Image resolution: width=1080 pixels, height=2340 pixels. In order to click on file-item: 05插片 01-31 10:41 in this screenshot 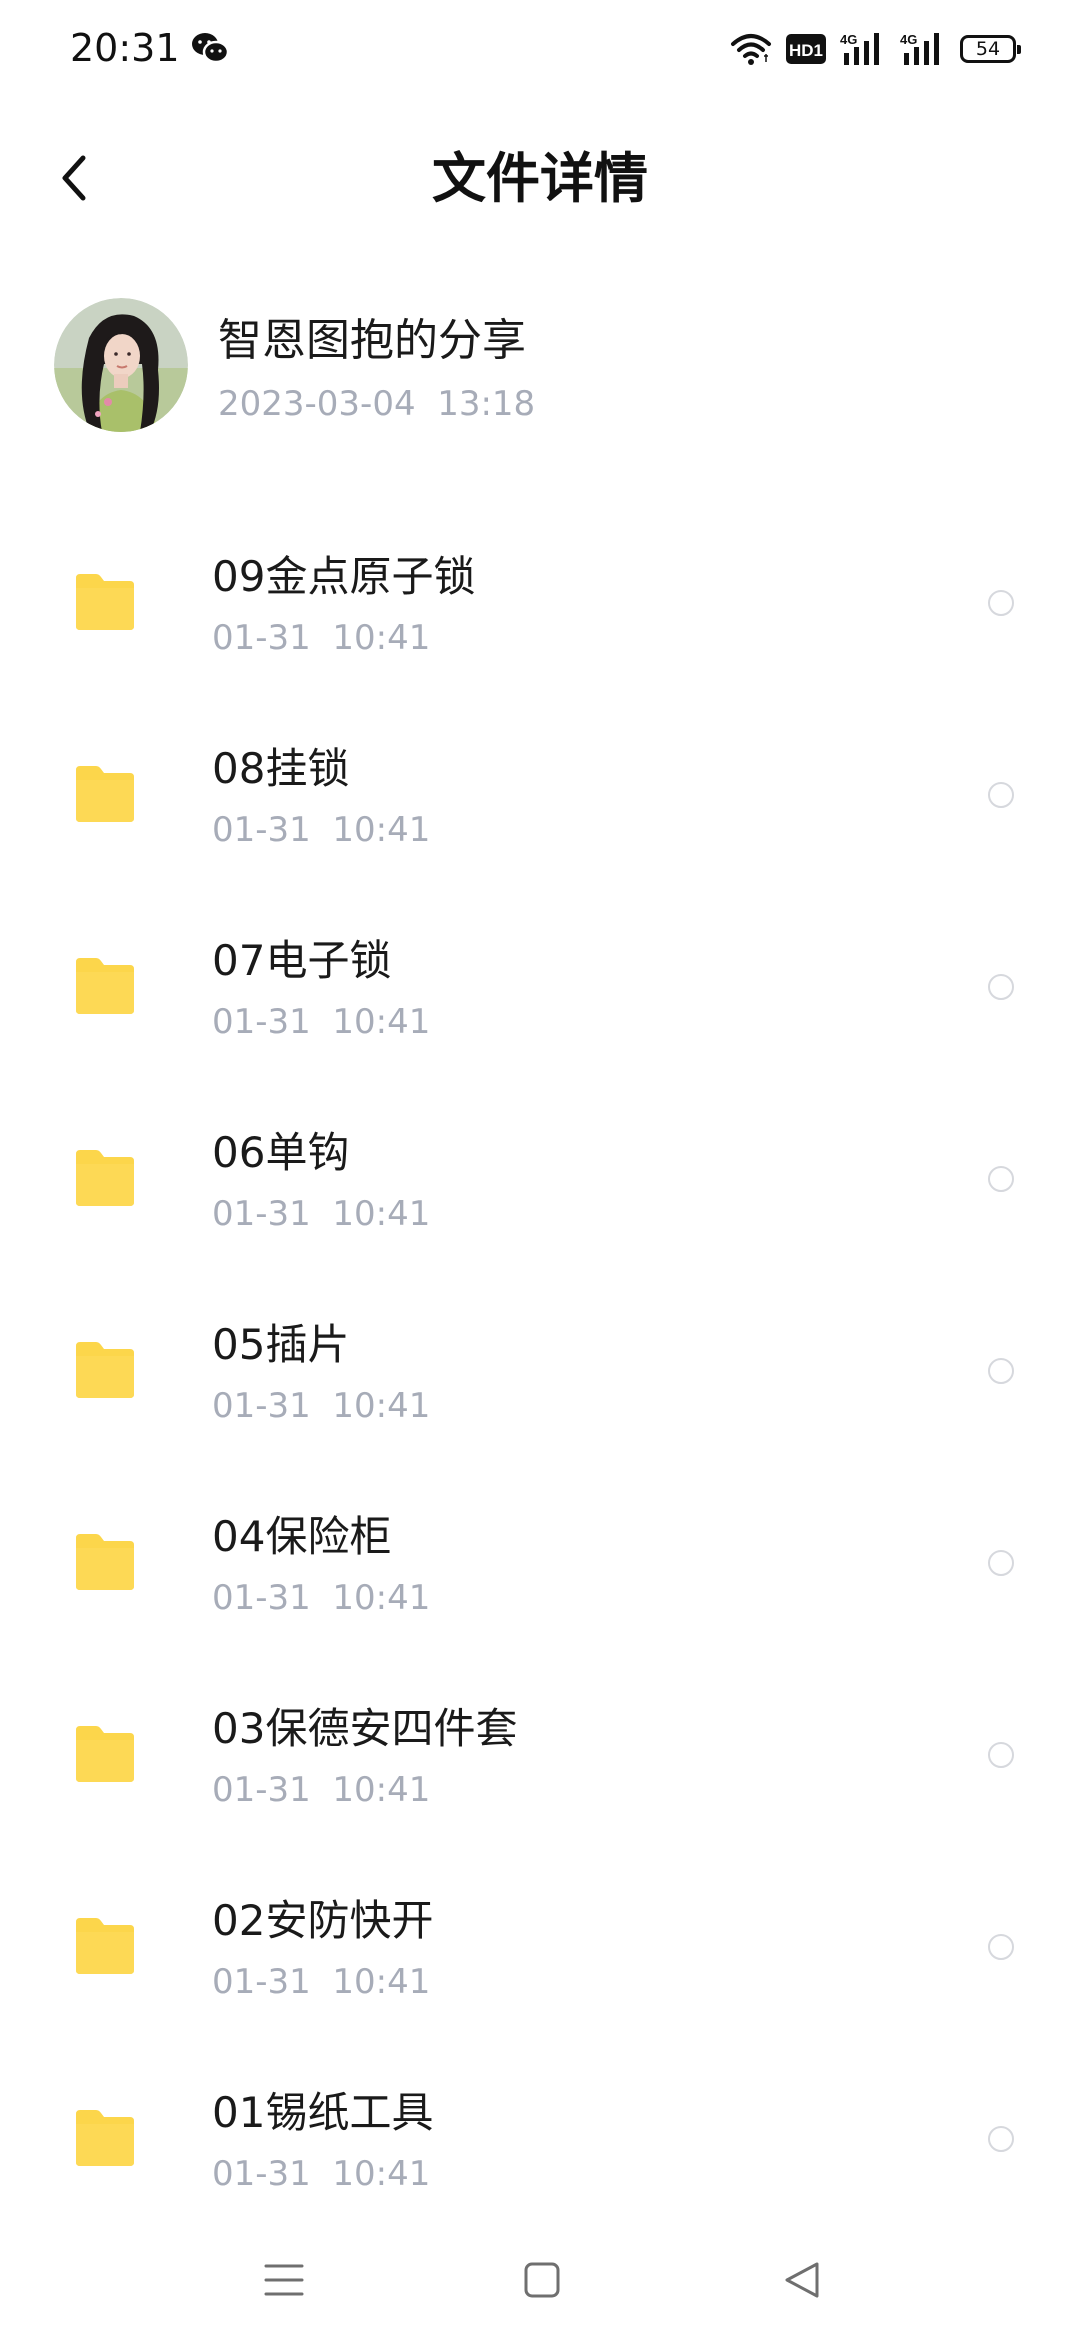, I will do `click(540, 1384)`.